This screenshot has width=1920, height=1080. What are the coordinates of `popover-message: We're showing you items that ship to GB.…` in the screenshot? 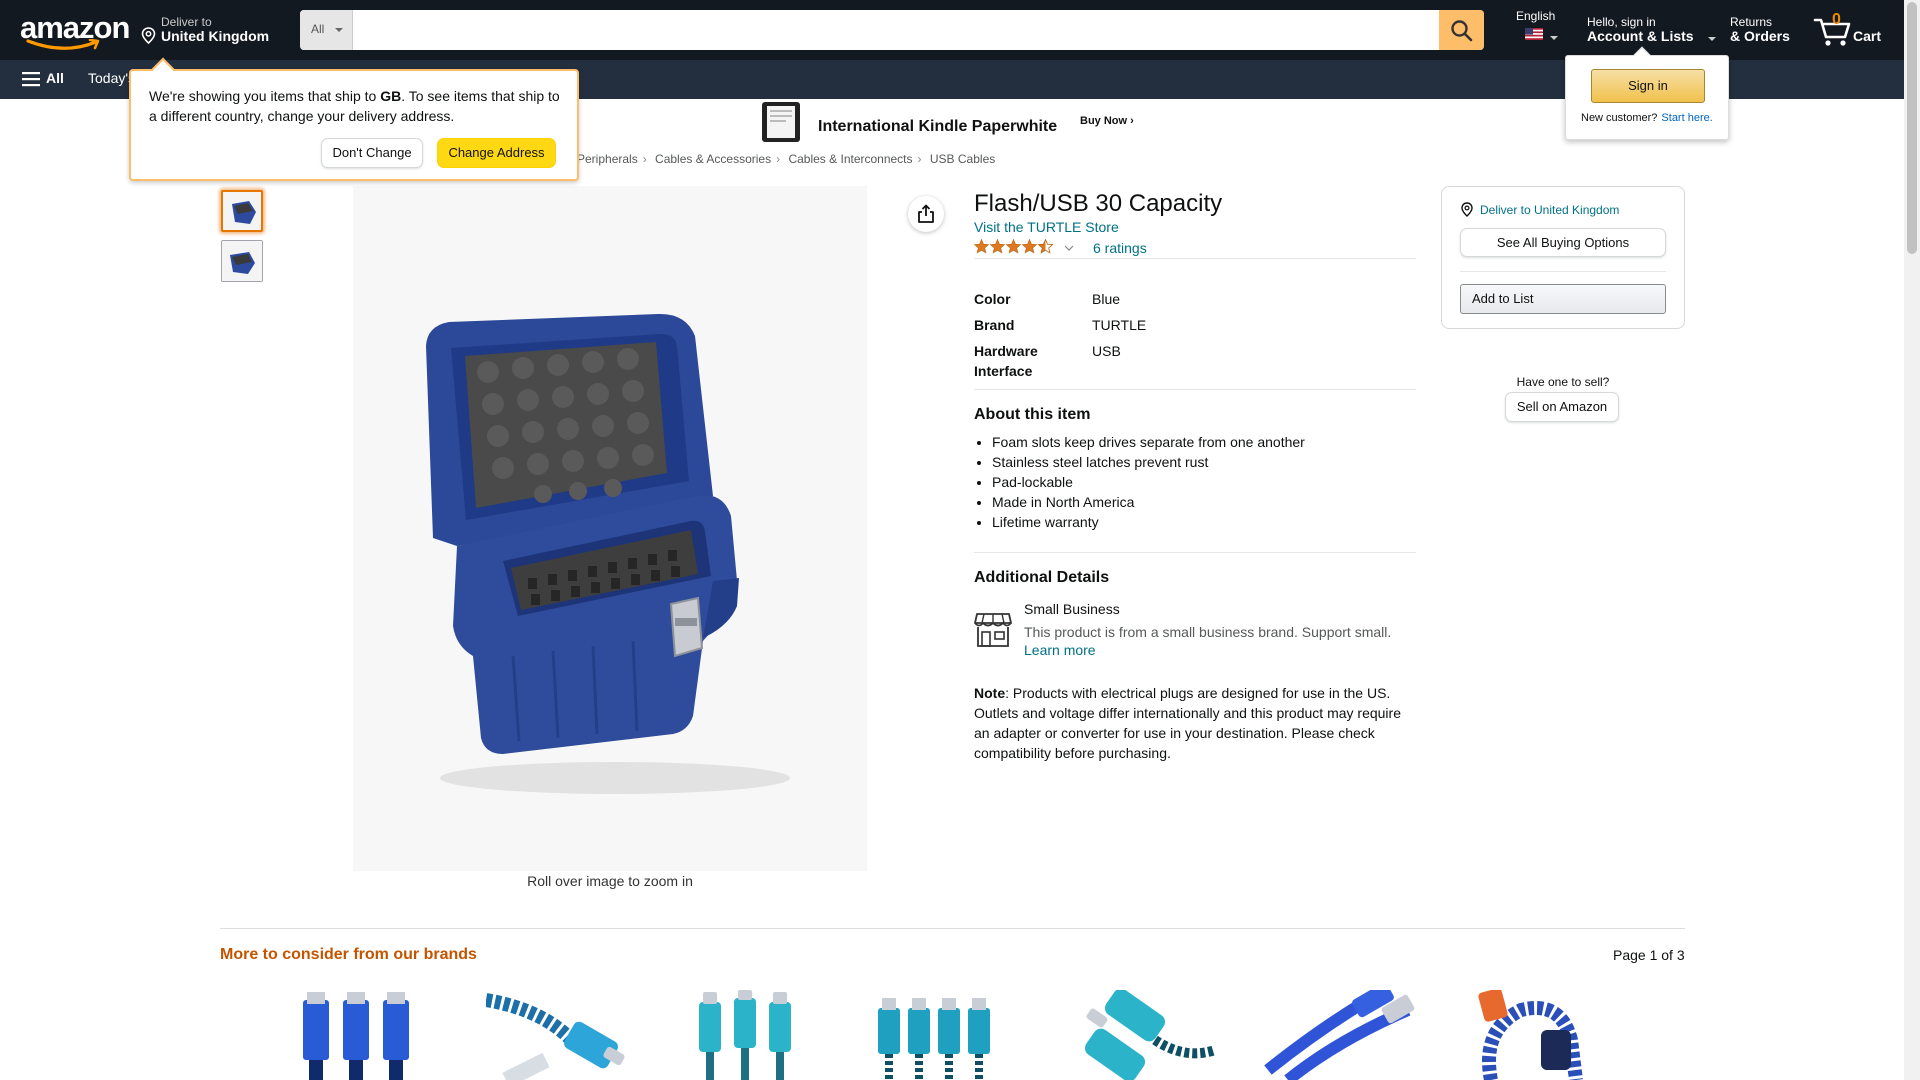 It's located at (359, 106).